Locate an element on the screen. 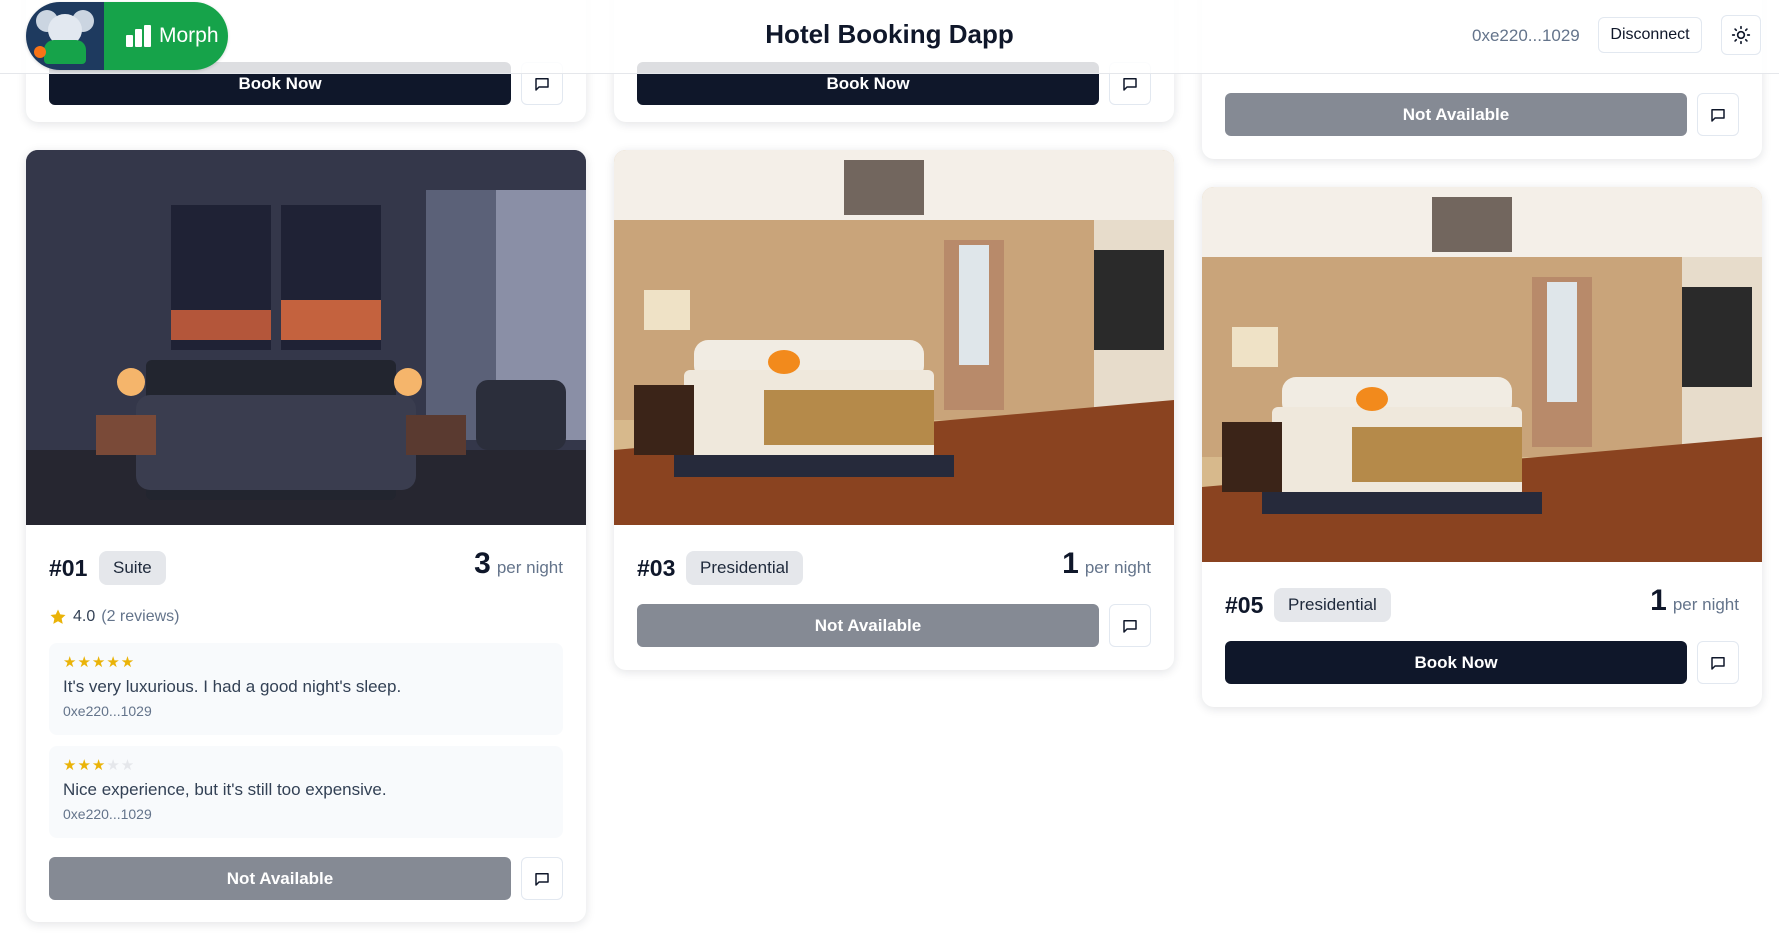 The height and width of the screenshot is (942, 1779). dark-bedroom-image is located at coordinates (306, 337).